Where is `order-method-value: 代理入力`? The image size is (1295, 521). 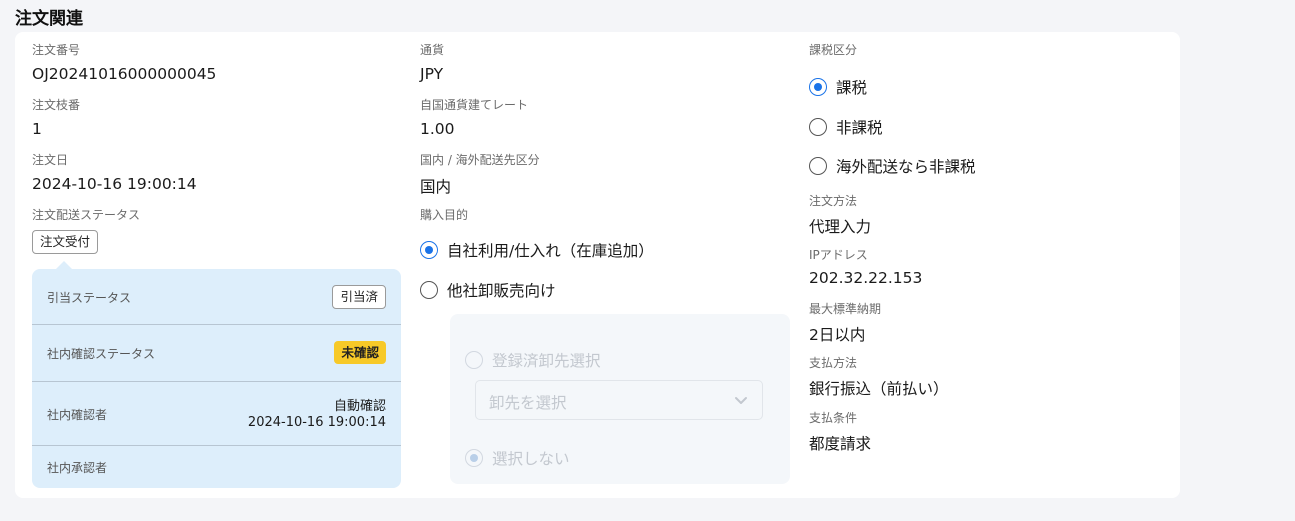
order-method-value: 代理入力 is located at coordinates (840, 227).